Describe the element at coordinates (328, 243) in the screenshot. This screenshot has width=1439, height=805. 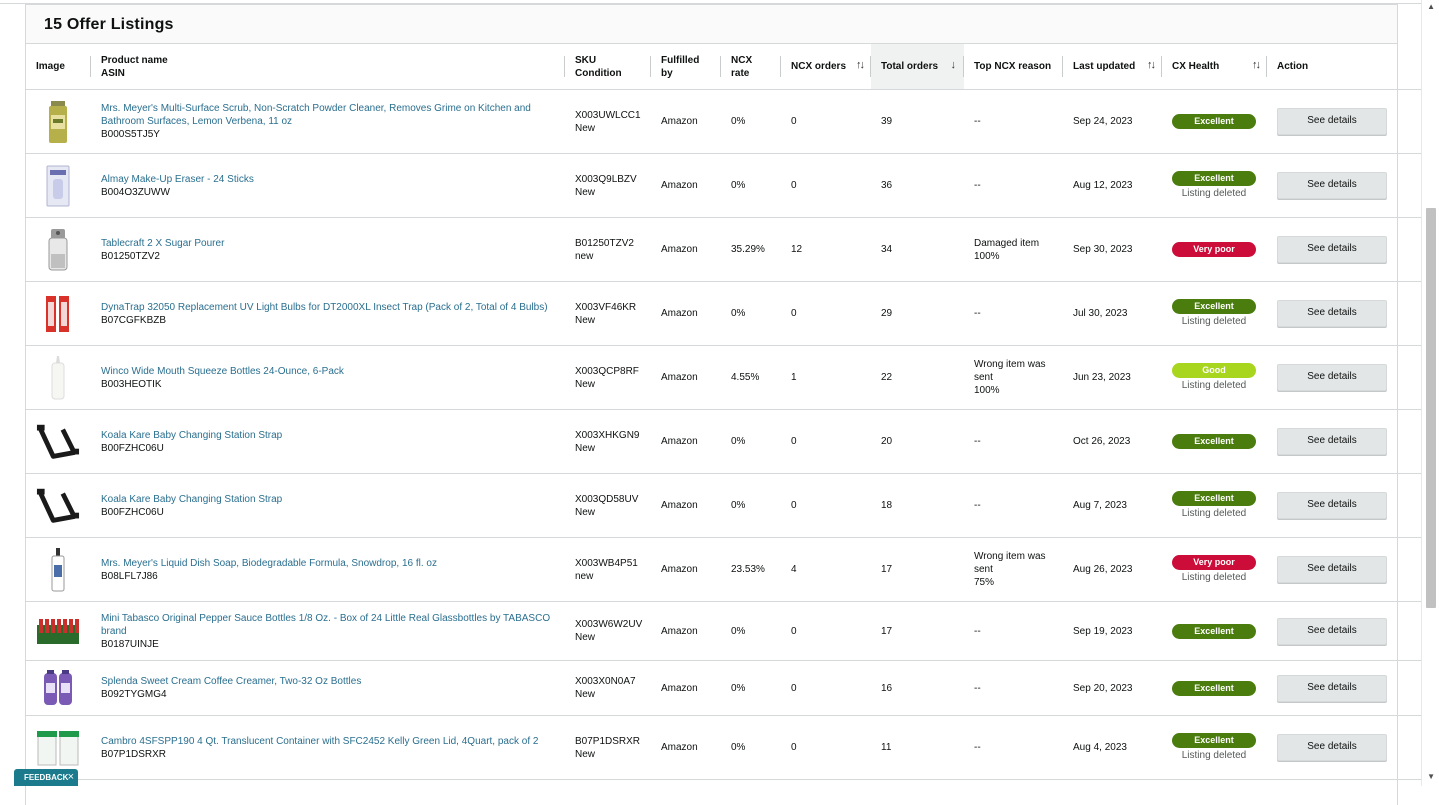
I see `product-name-link: Tablecraft 2 X Sugar Pourer` at that location.